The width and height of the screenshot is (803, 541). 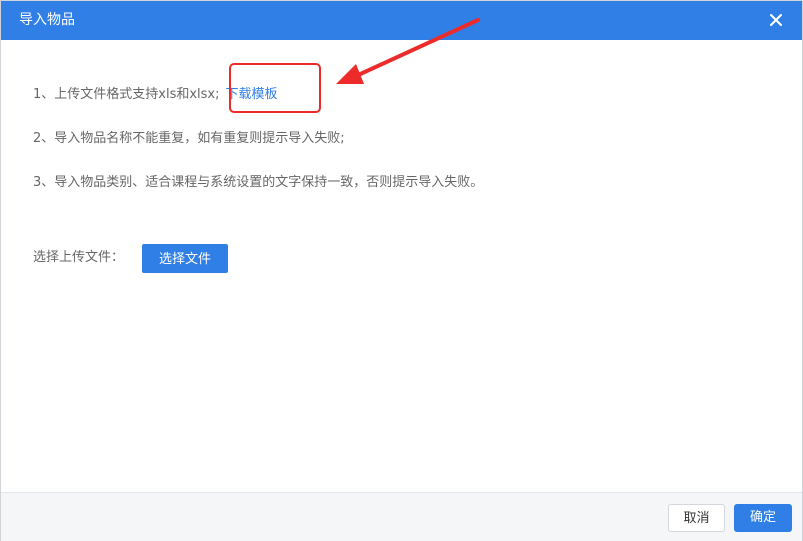 What do you see at coordinates (763, 518) in the screenshot?
I see `confirm-button: 确定` at bounding box center [763, 518].